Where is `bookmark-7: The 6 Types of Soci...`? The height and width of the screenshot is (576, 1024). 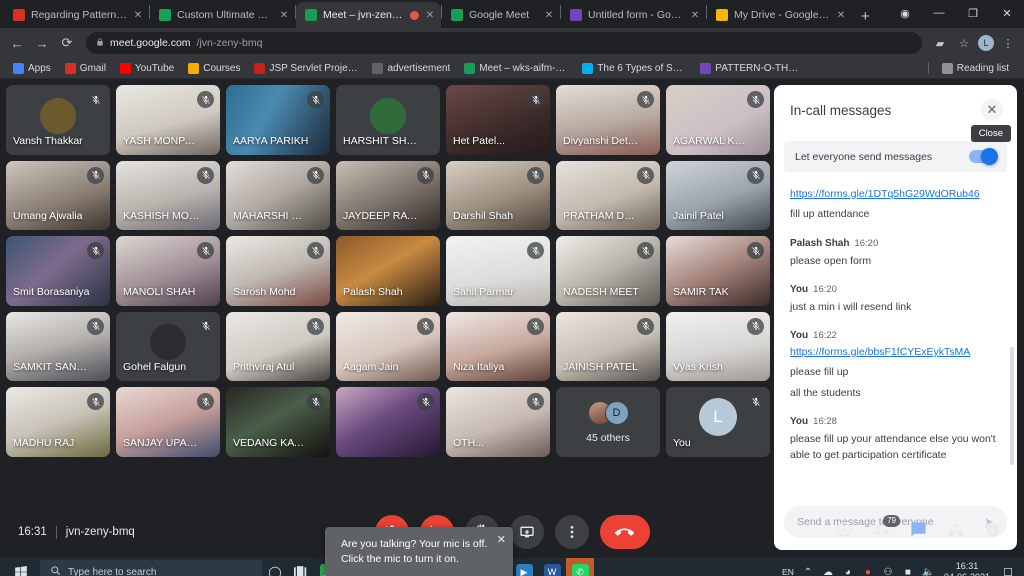 bookmark-7: The 6 Types of Soci... is located at coordinates (634, 68).